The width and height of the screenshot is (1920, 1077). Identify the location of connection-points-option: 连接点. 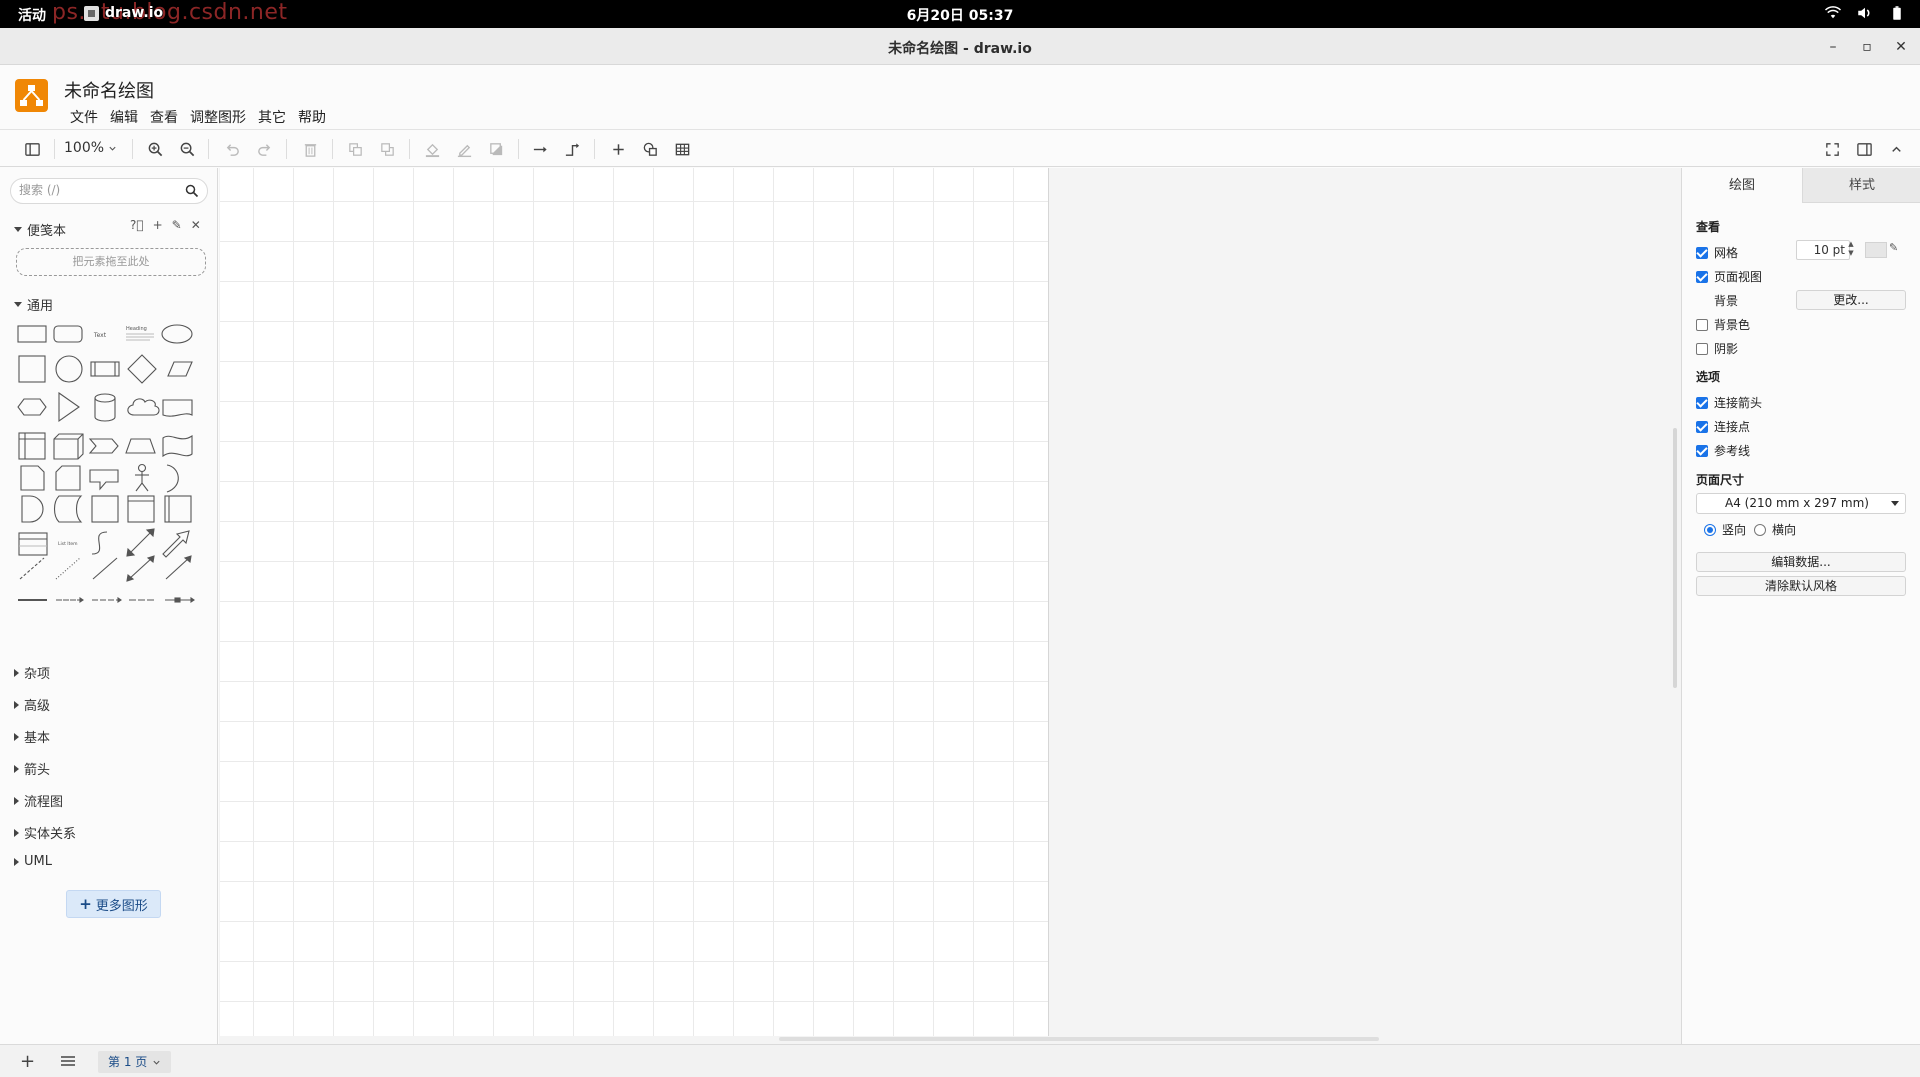
(1723, 426).